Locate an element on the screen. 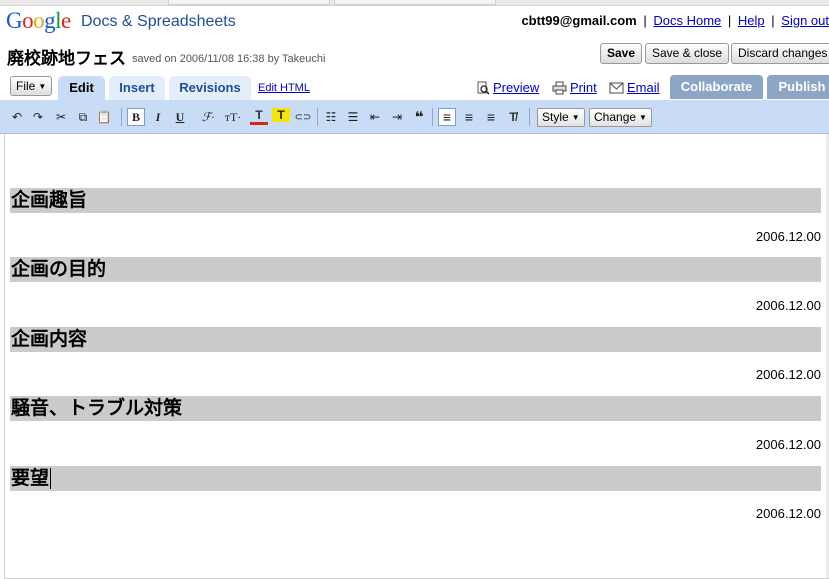 Image resolution: width=829 pixels, height=579 pixels. cut-icon: ✂ is located at coordinates (61, 117).